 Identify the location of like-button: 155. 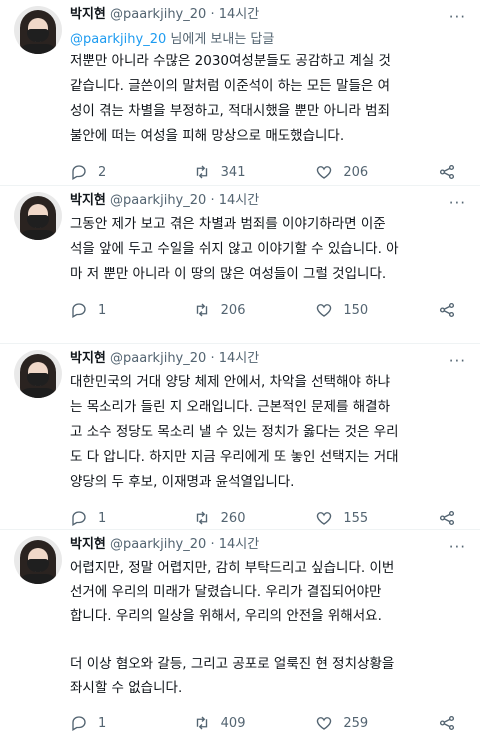
(355, 518).